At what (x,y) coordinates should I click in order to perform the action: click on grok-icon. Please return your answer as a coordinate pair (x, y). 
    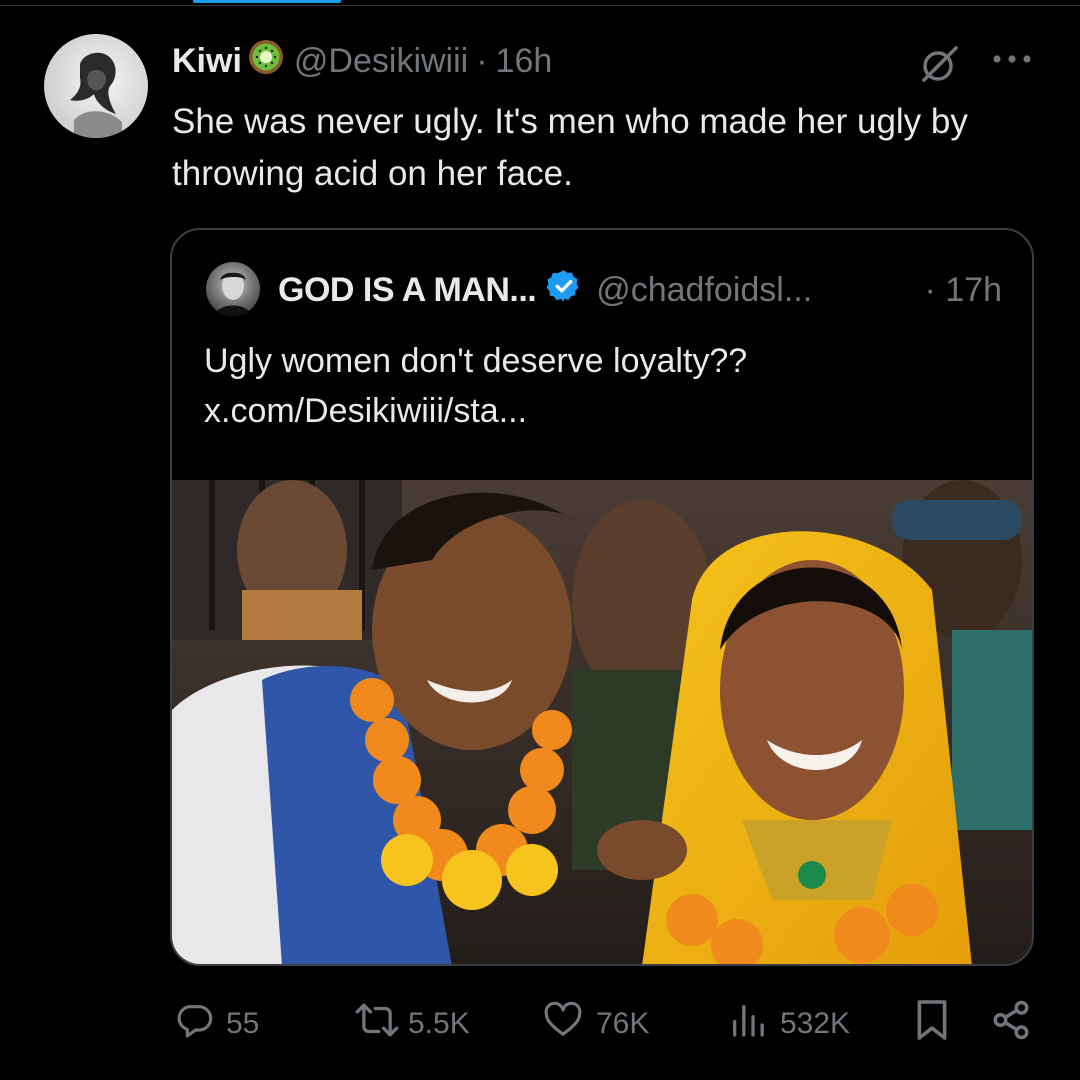
    Looking at the image, I should click on (940, 66).